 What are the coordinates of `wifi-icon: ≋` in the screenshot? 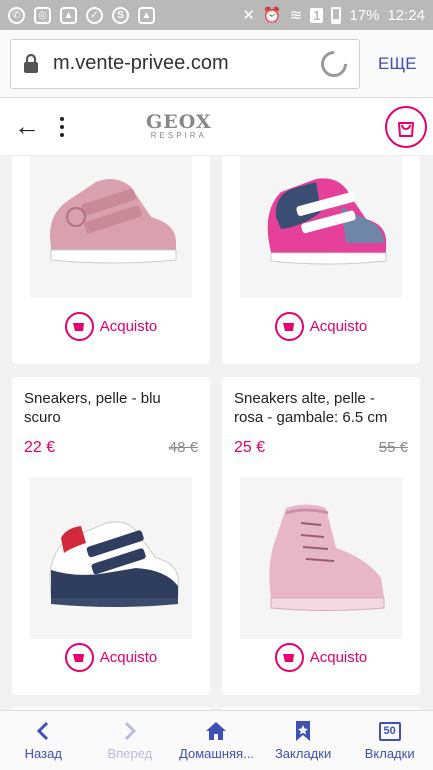 It's located at (296, 15).